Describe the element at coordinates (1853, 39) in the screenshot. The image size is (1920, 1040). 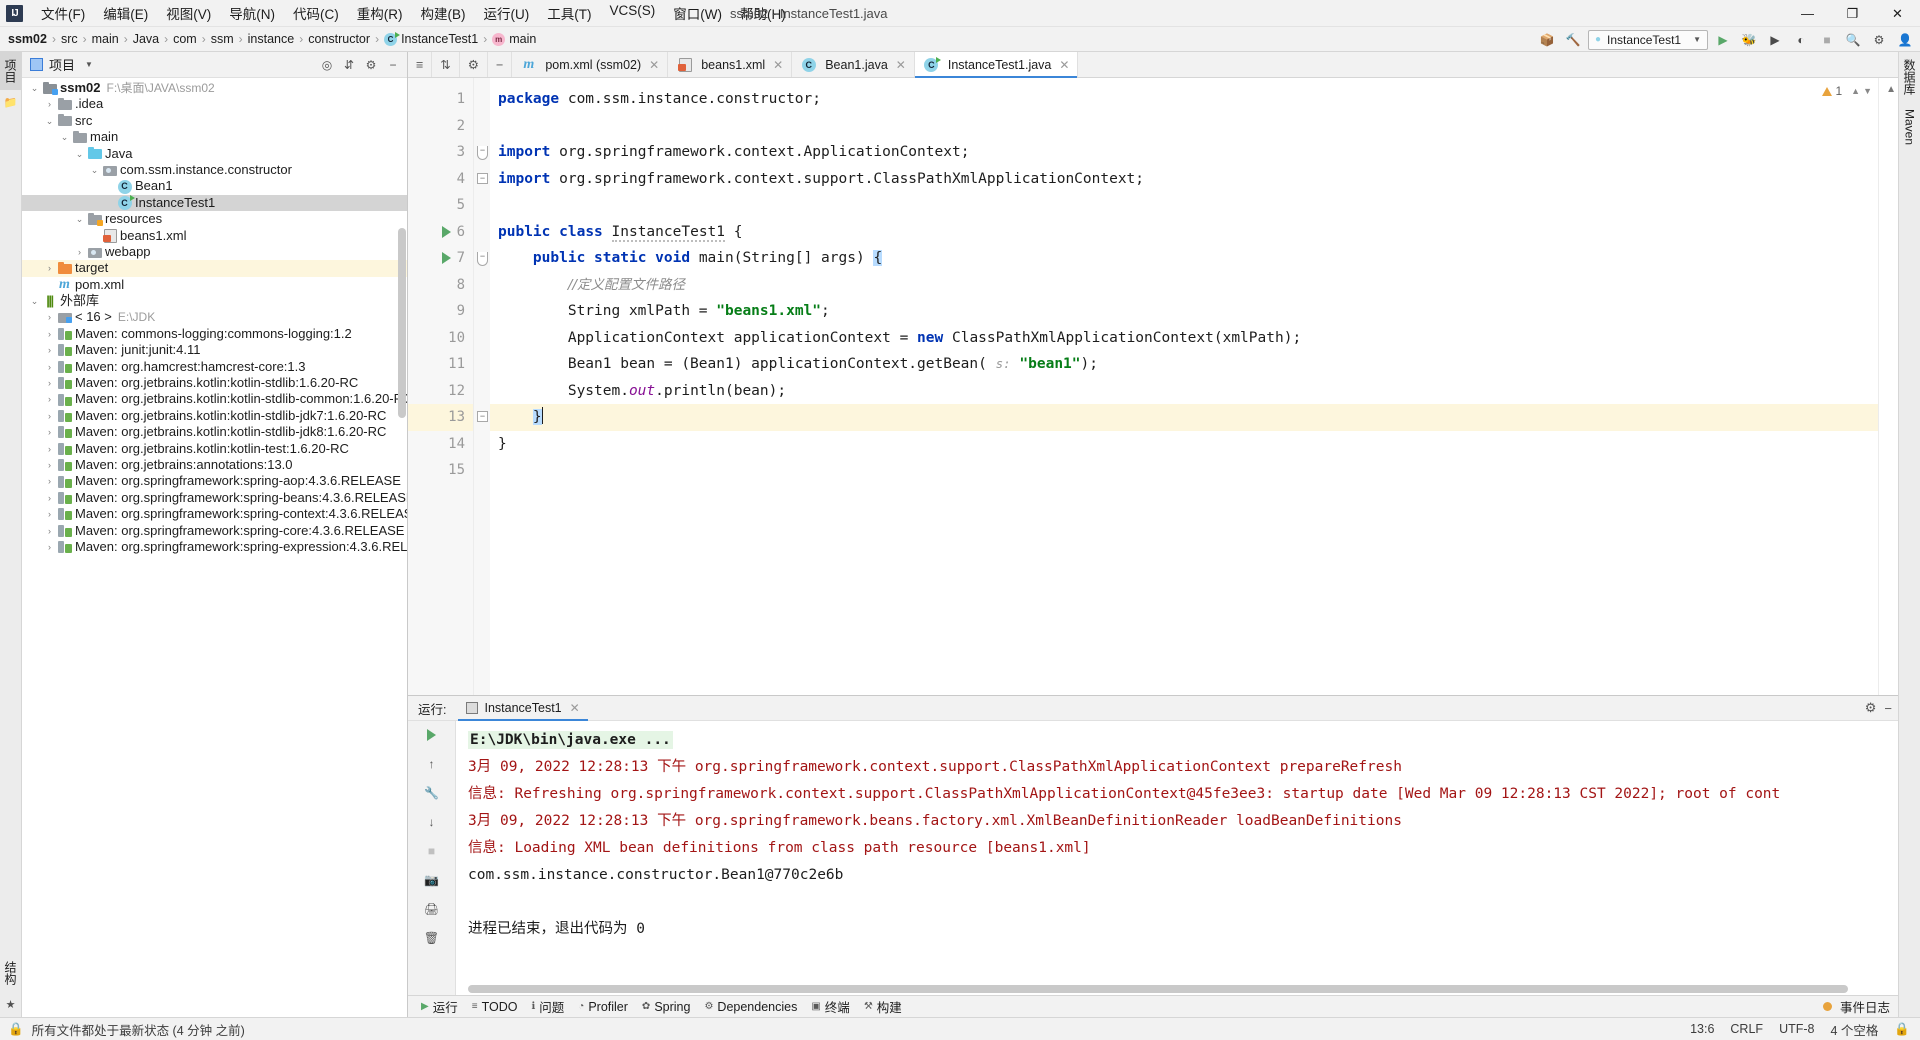
I see `search-icon: 🔍` at that location.